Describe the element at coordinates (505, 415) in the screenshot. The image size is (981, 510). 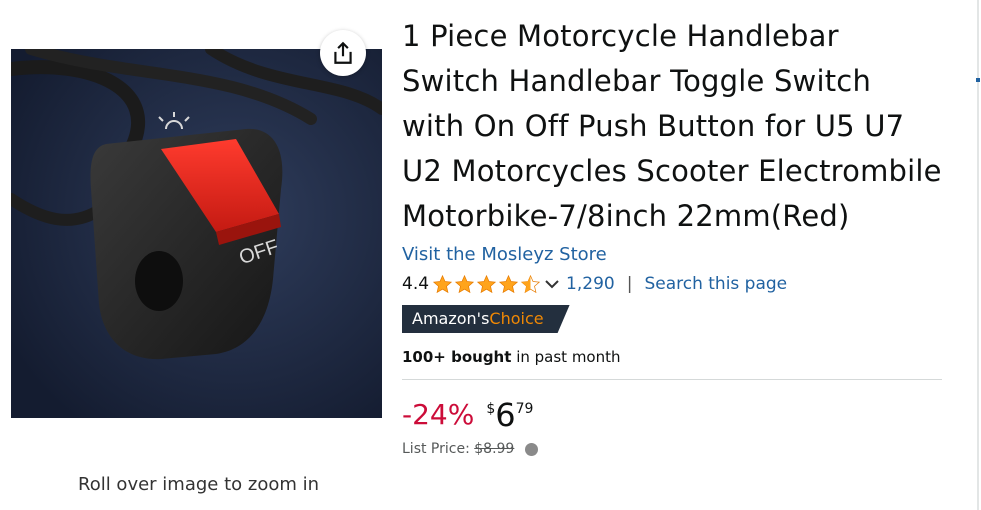
I see `price-whole: 6` at that location.